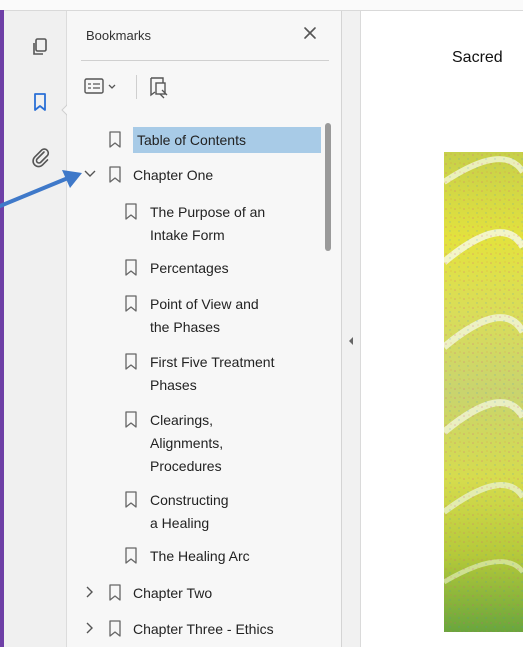 This screenshot has width=523, height=647. I want to click on bookmark-item-purpose-intake-form: The Purpose of an Intake Form, so click(195, 224).